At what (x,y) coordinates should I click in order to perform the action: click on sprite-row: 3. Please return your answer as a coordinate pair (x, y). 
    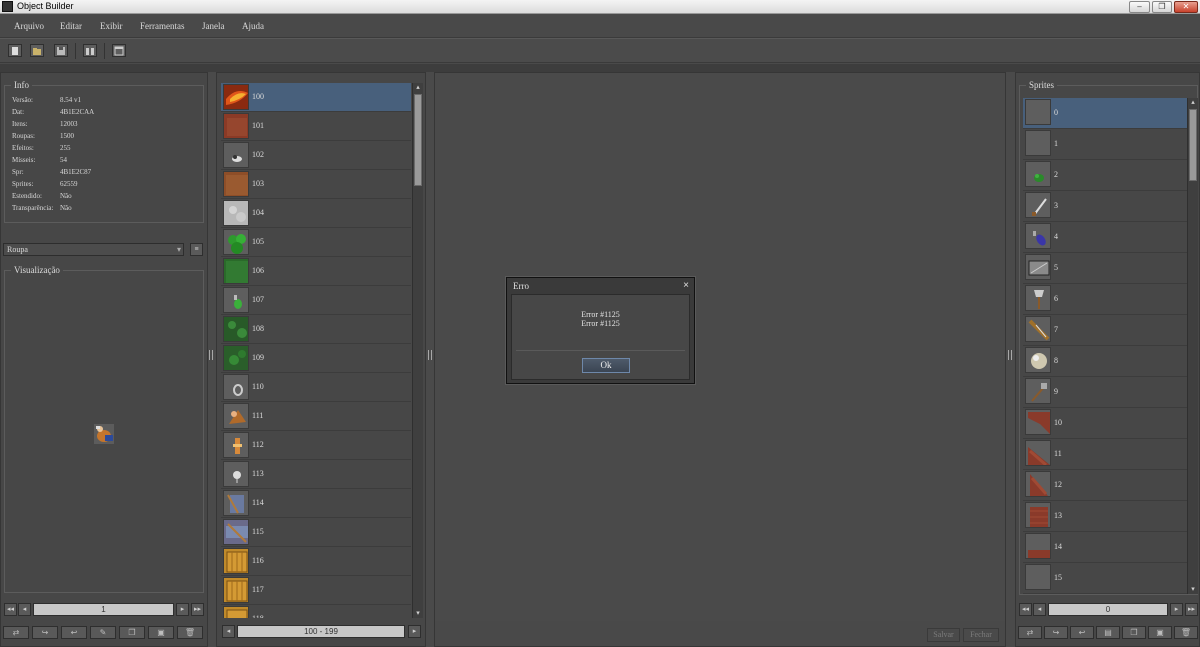
    Looking at the image, I should click on (1105, 206).